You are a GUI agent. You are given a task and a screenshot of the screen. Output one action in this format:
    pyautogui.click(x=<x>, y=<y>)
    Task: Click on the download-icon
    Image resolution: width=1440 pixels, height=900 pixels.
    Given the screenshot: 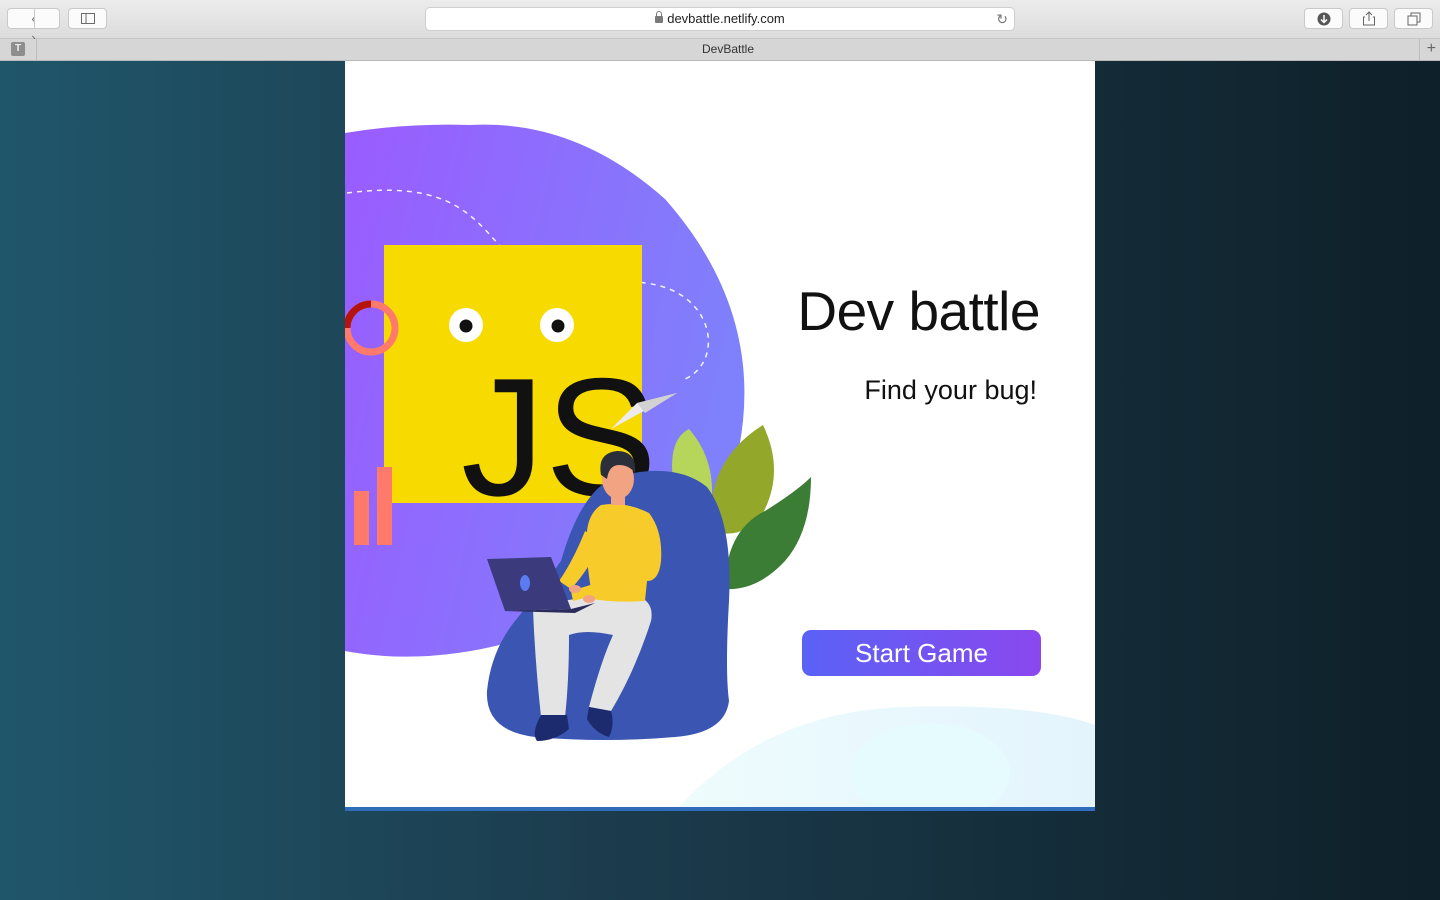 What is the action you would take?
    pyautogui.click(x=1323, y=19)
    